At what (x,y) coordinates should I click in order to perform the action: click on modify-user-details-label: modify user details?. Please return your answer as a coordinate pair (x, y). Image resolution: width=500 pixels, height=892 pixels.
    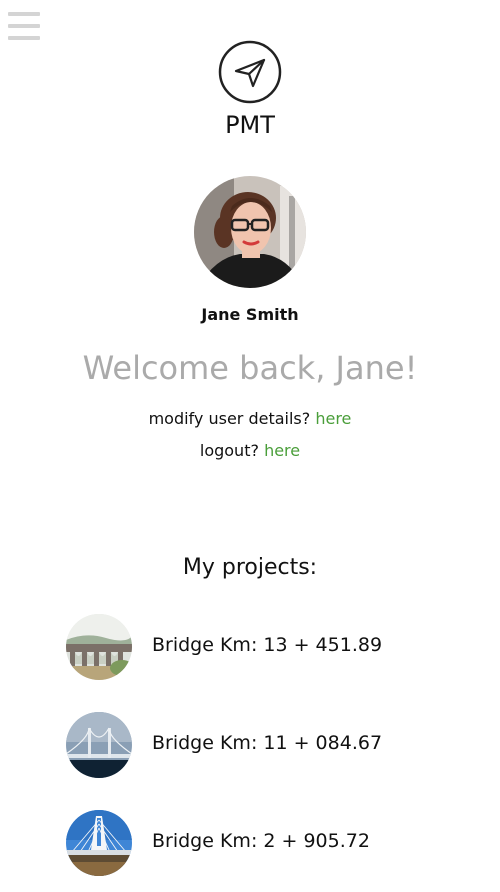
    Looking at the image, I should click on (229, 418).